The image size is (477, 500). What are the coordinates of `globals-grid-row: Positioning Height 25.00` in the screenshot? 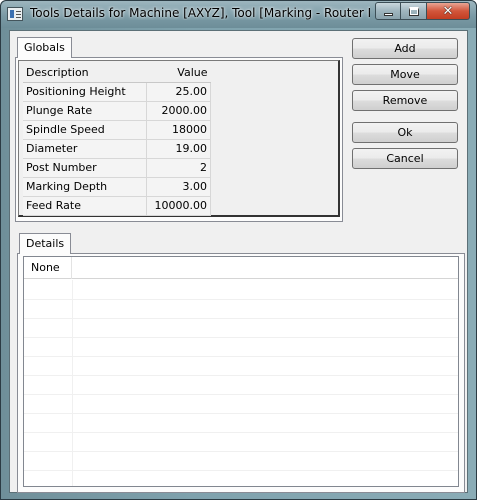 It's located at (117, 92).